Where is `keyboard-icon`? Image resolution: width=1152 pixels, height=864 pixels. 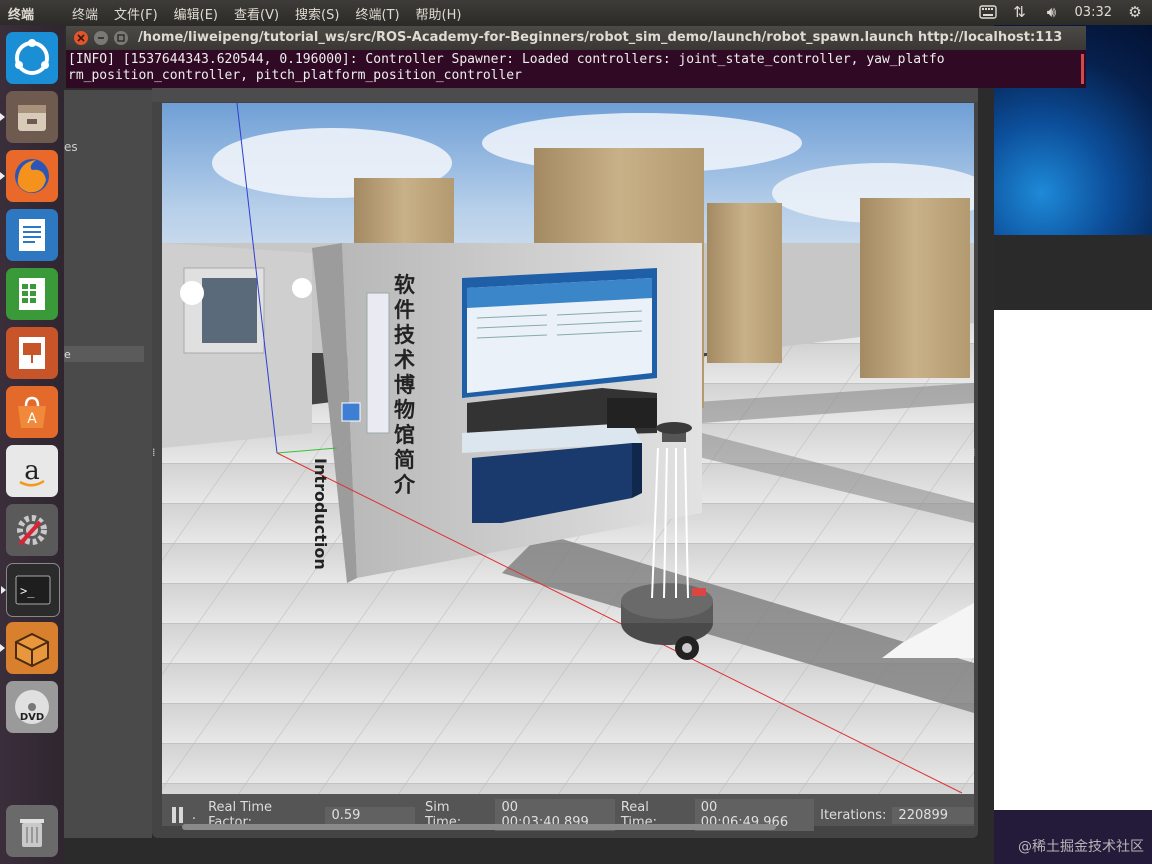
keyboard-icon is located at coordinates (987, 12).